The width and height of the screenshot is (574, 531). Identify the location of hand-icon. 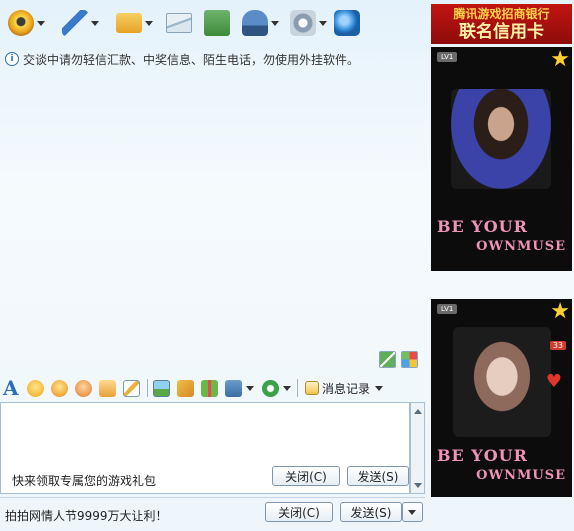
(107, 388).